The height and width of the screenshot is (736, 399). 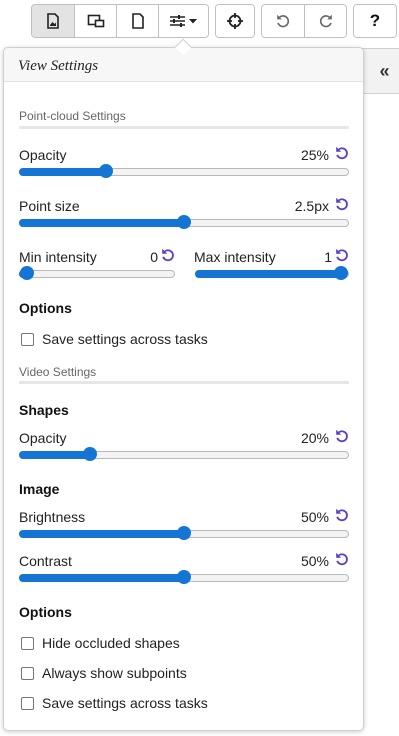 I want to click on pc-save-settings-checkbox, so click(x=27, y=339).